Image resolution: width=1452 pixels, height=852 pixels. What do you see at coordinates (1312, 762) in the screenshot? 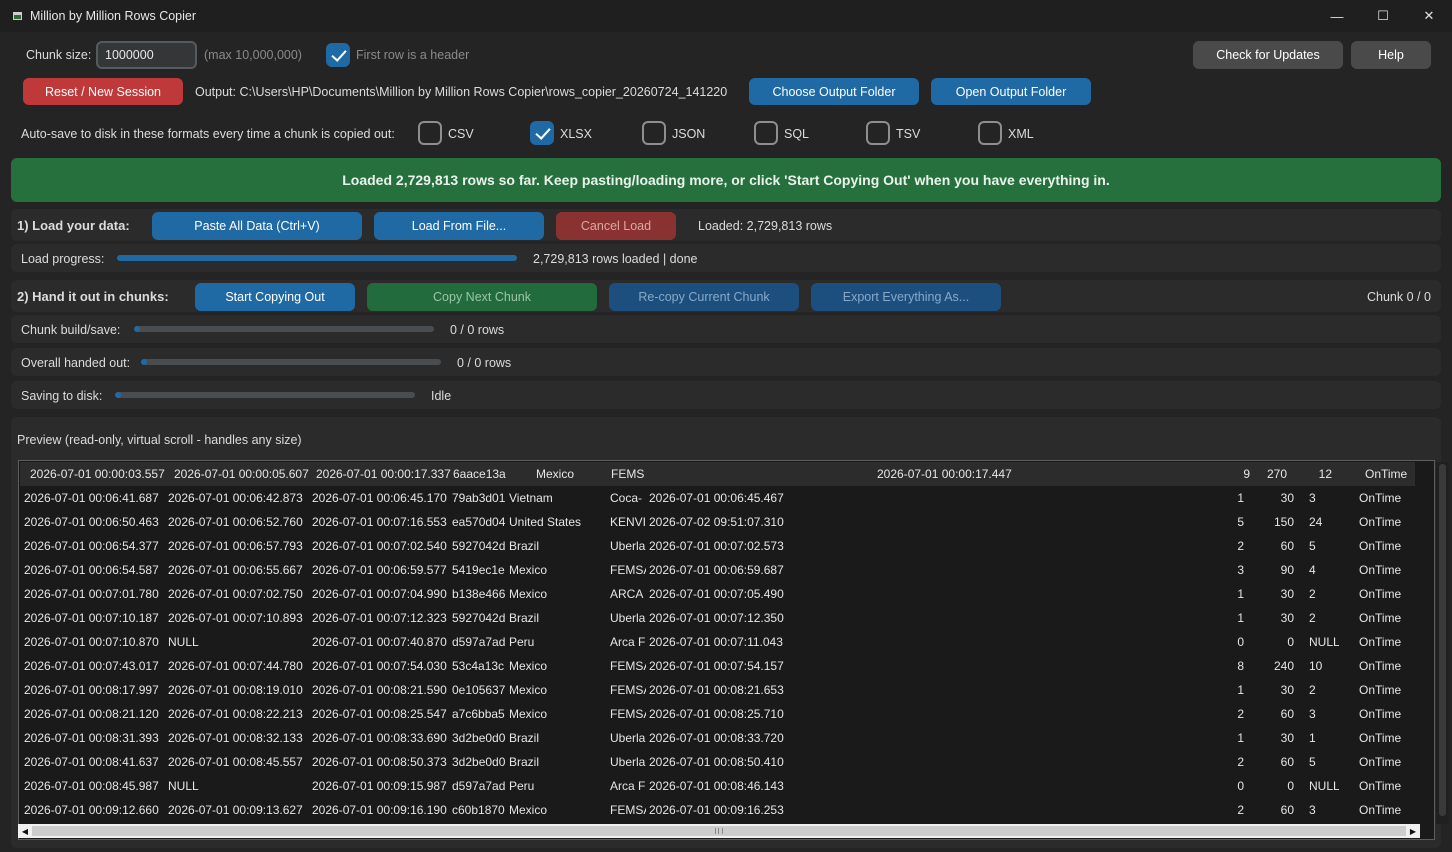
I see `col-duration: 5` at bounding box center [1312, 762].